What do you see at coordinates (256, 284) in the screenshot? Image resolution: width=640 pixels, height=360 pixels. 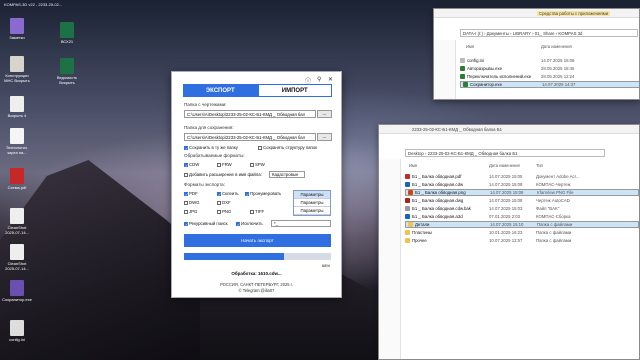 I see `footer-location: РОССИЯ, САНКТ-ПЕТЕРБУРГ, 2025 г.` at bounding box center [256, 284].